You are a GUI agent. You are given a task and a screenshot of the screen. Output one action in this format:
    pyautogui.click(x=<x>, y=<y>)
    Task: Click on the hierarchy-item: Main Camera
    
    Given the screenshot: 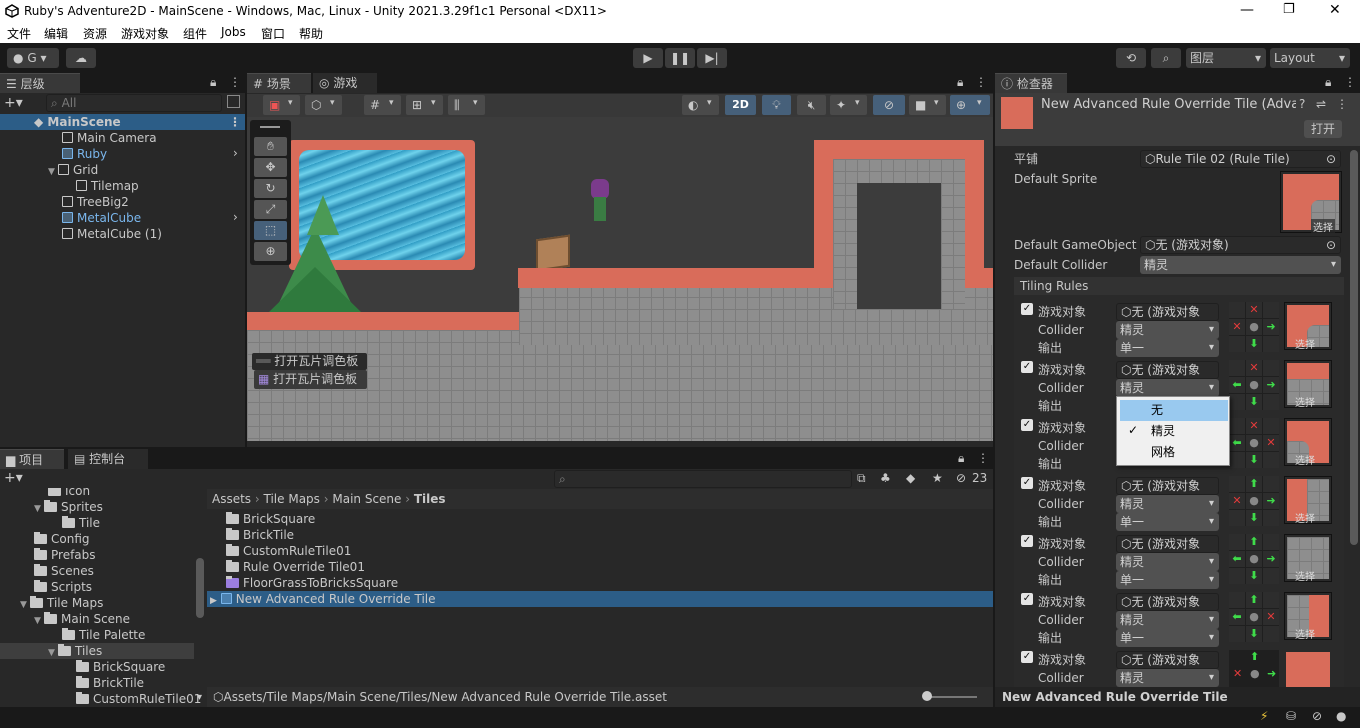 What is the action you would take?
    pyautogui.click(x=109, y=138)
    